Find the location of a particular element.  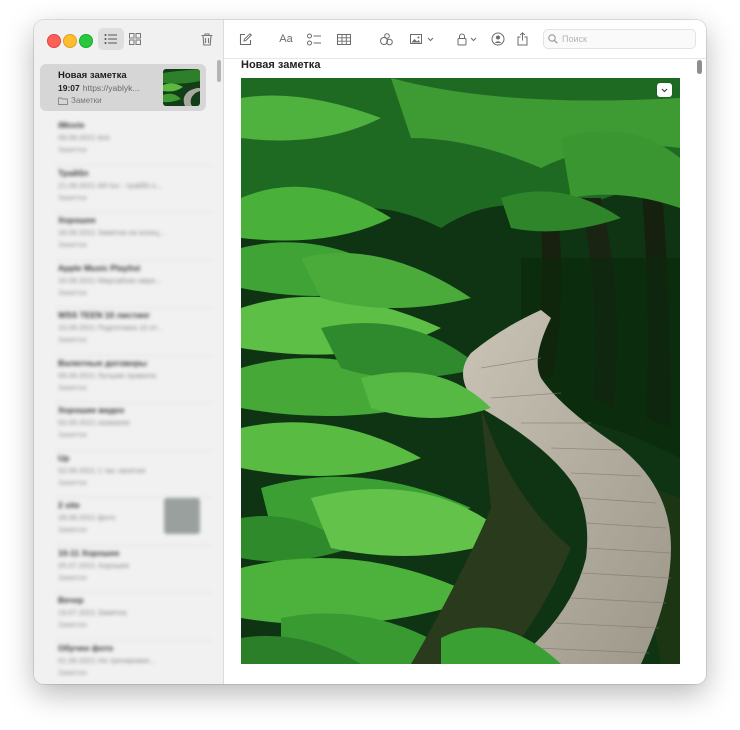

folder-icon is located at coordinates (63, 101).